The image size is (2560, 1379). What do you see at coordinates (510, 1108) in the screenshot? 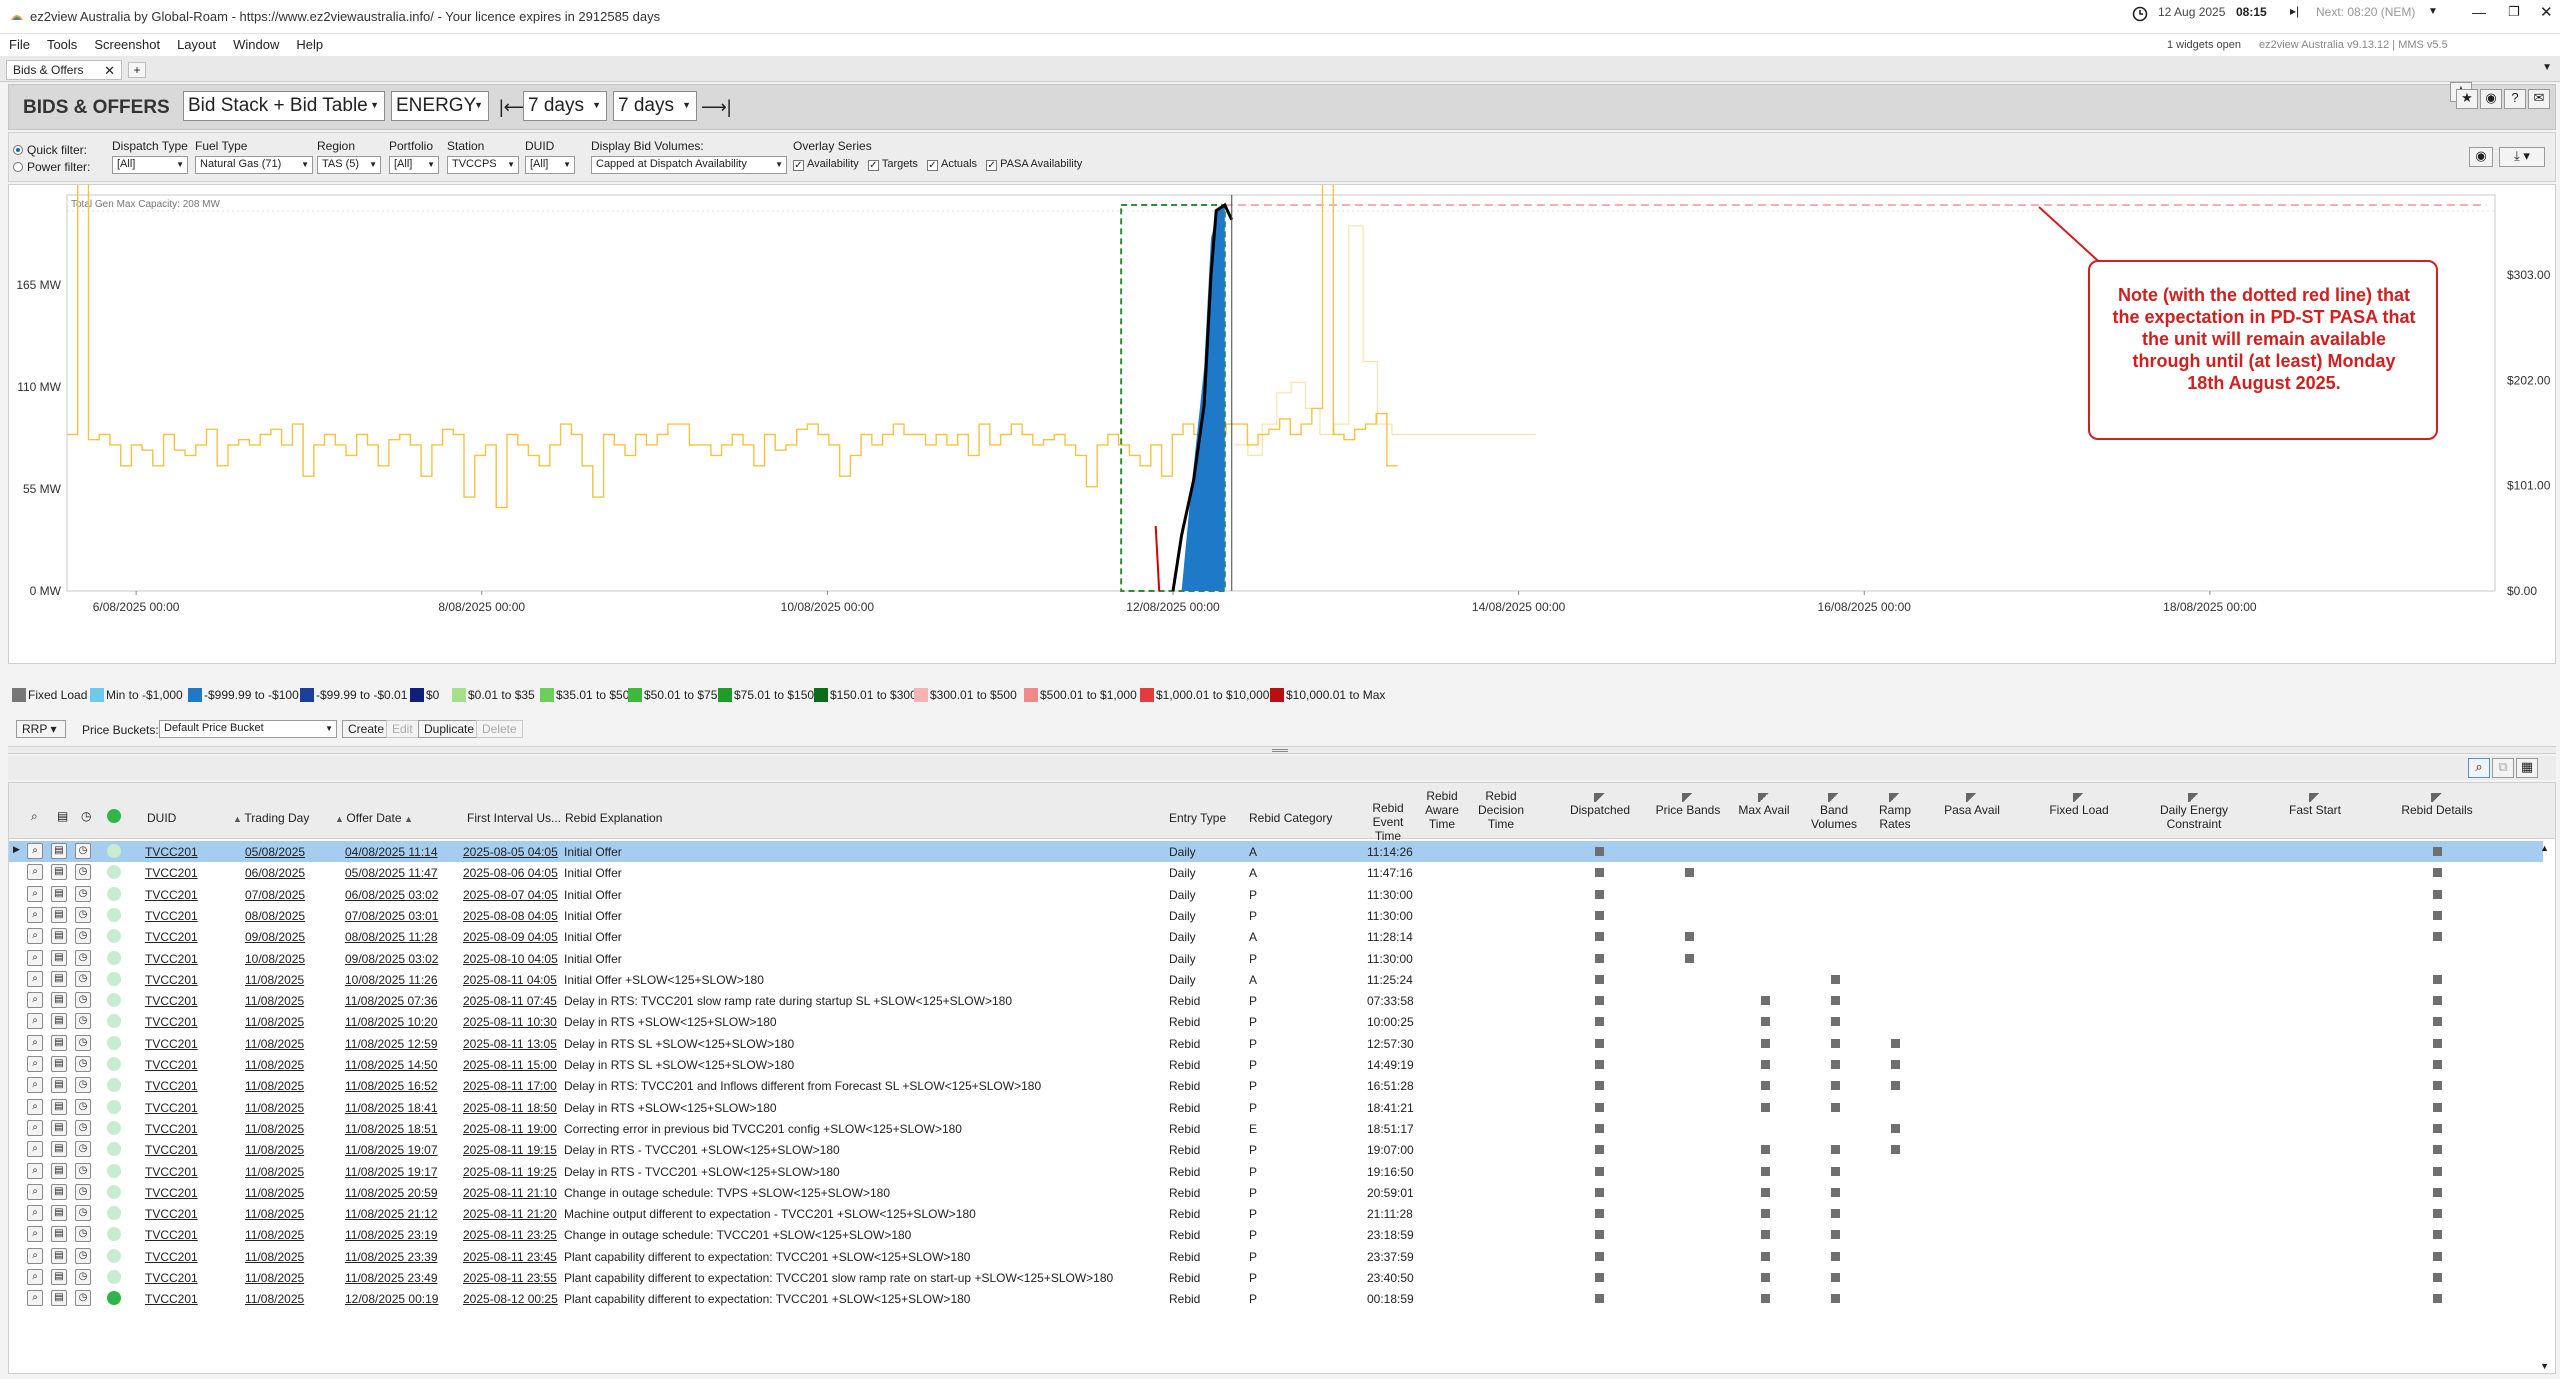
I see `cell-first-interval: 2025-08-11 18:50` at bounding box center [510, 1108].